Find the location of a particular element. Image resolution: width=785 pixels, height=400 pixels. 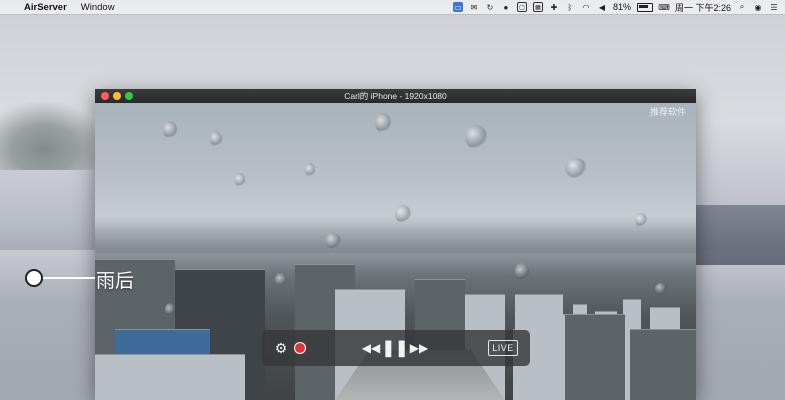

live-button: LIVE is located at coordinates (503, 348).